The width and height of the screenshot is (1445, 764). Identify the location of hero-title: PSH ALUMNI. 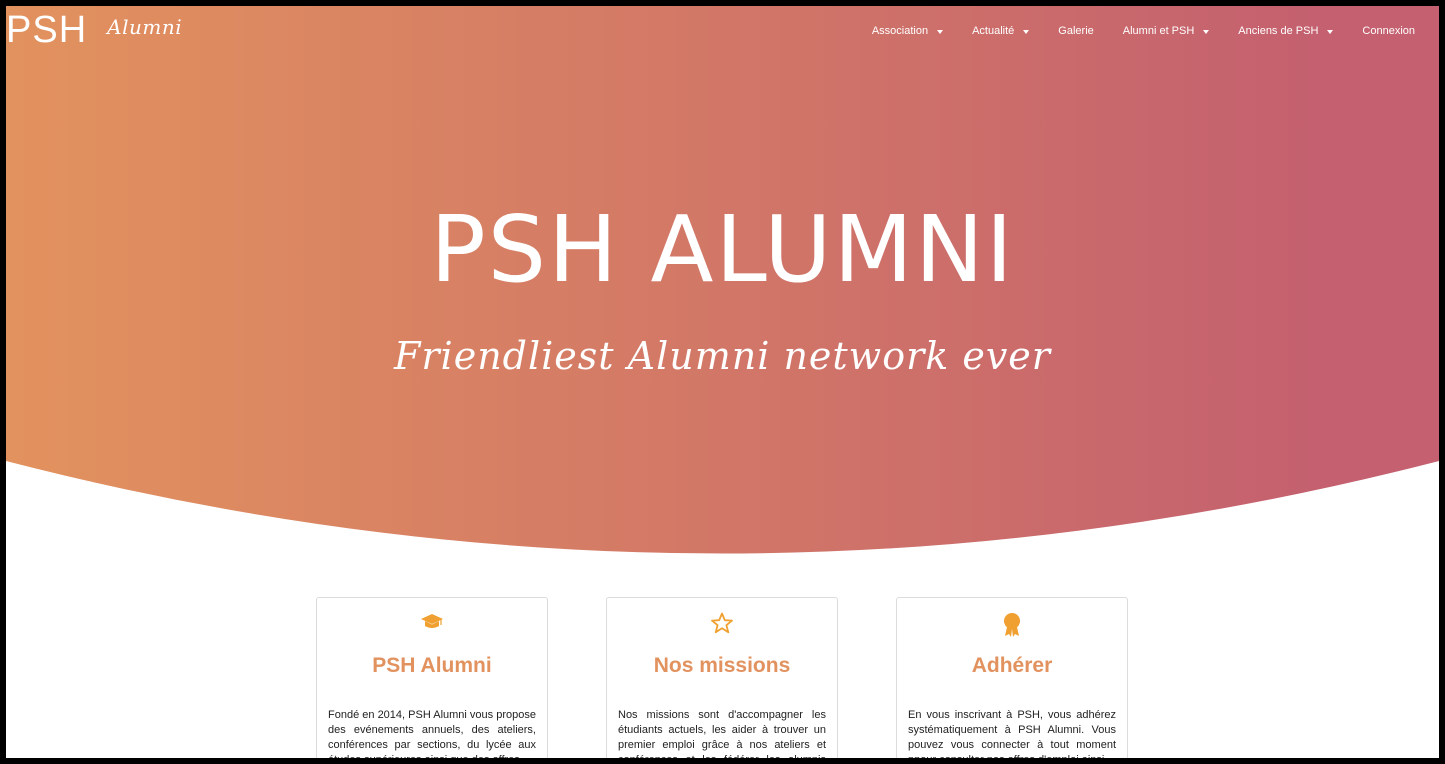
(722, 249).